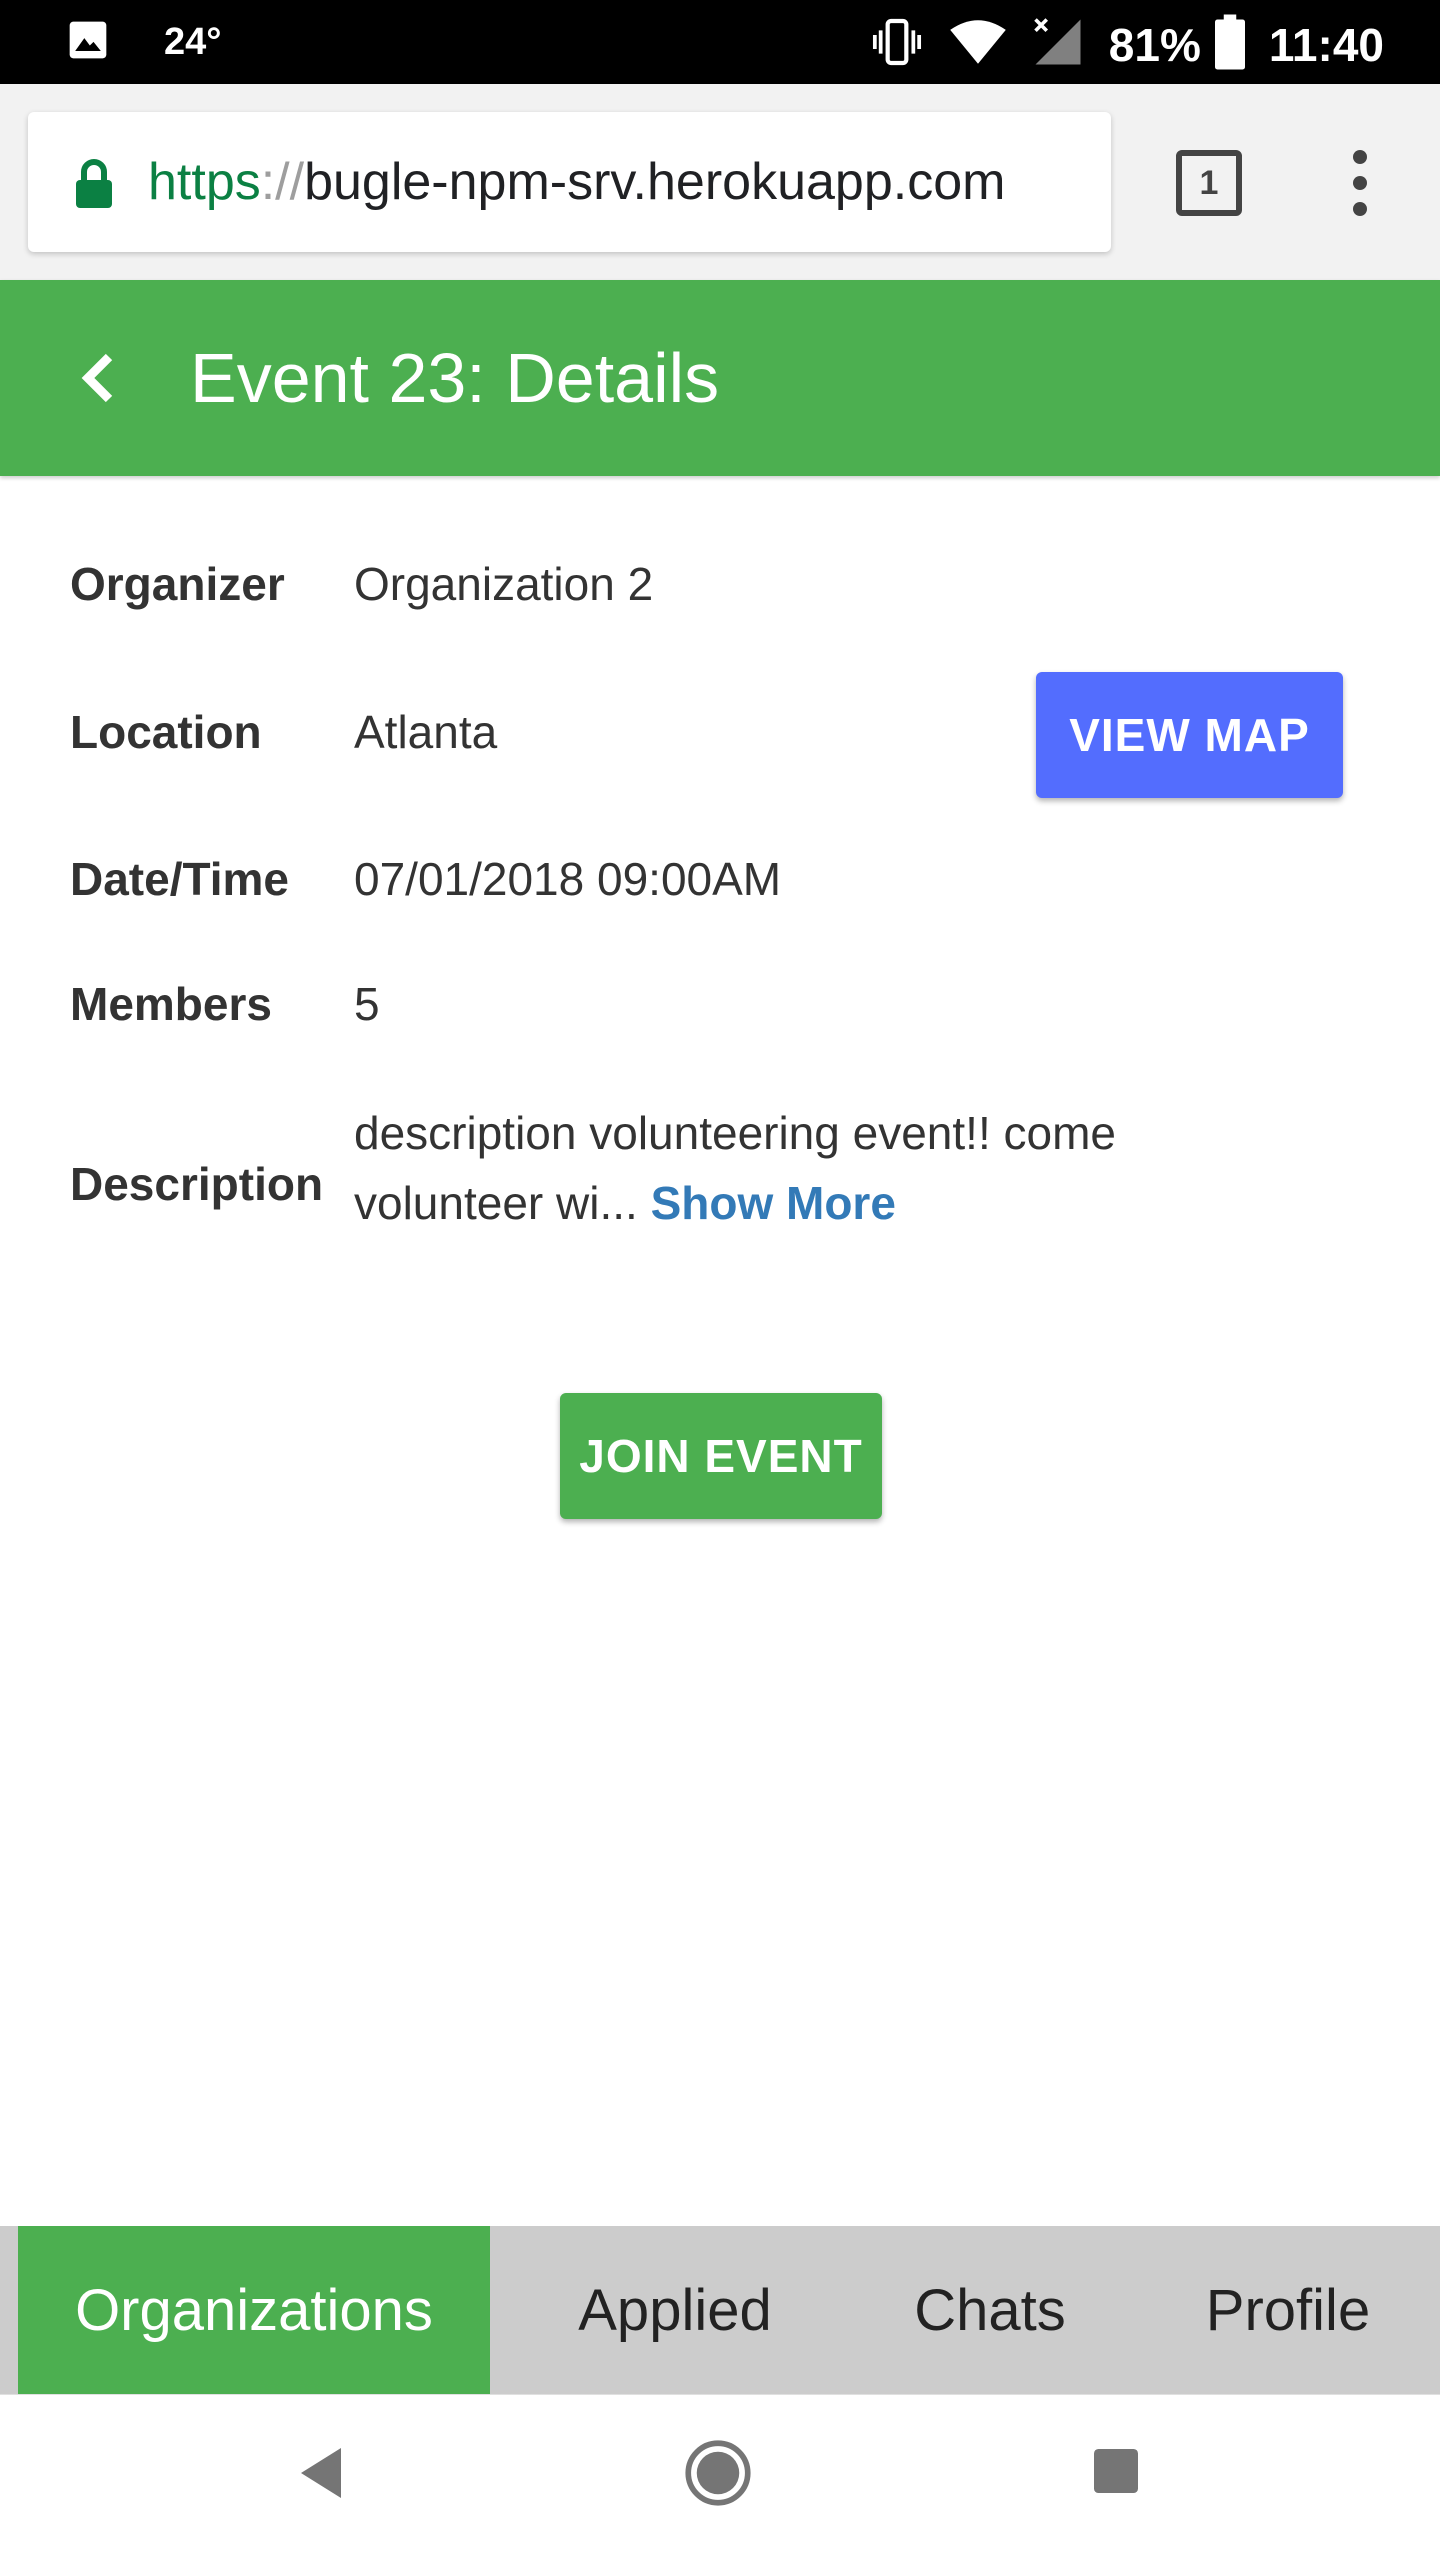  I want to click on show-more-link: Show More, so click(773, 1203).